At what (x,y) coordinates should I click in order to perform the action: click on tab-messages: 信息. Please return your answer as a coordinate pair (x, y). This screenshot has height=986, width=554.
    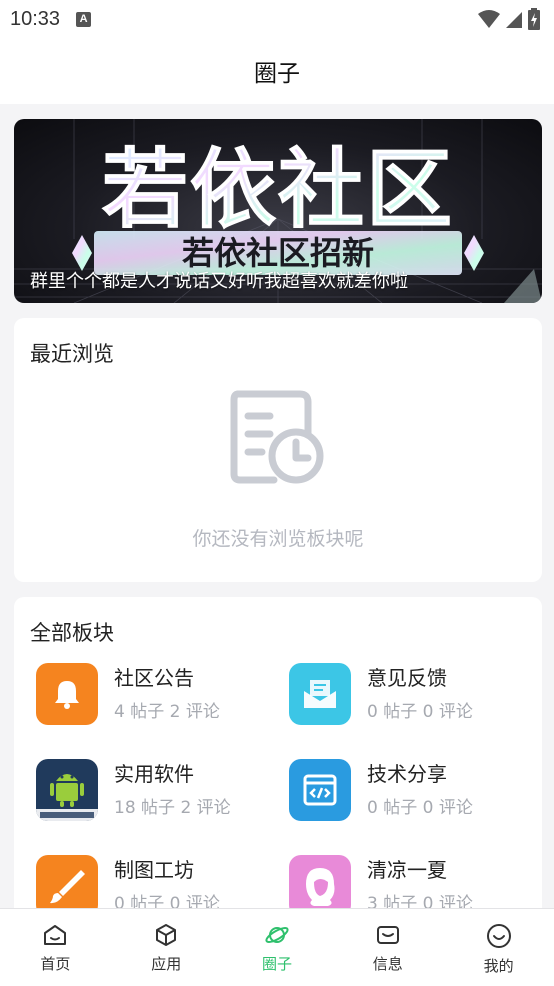
    Looking at the image, I should click on (387, 947).